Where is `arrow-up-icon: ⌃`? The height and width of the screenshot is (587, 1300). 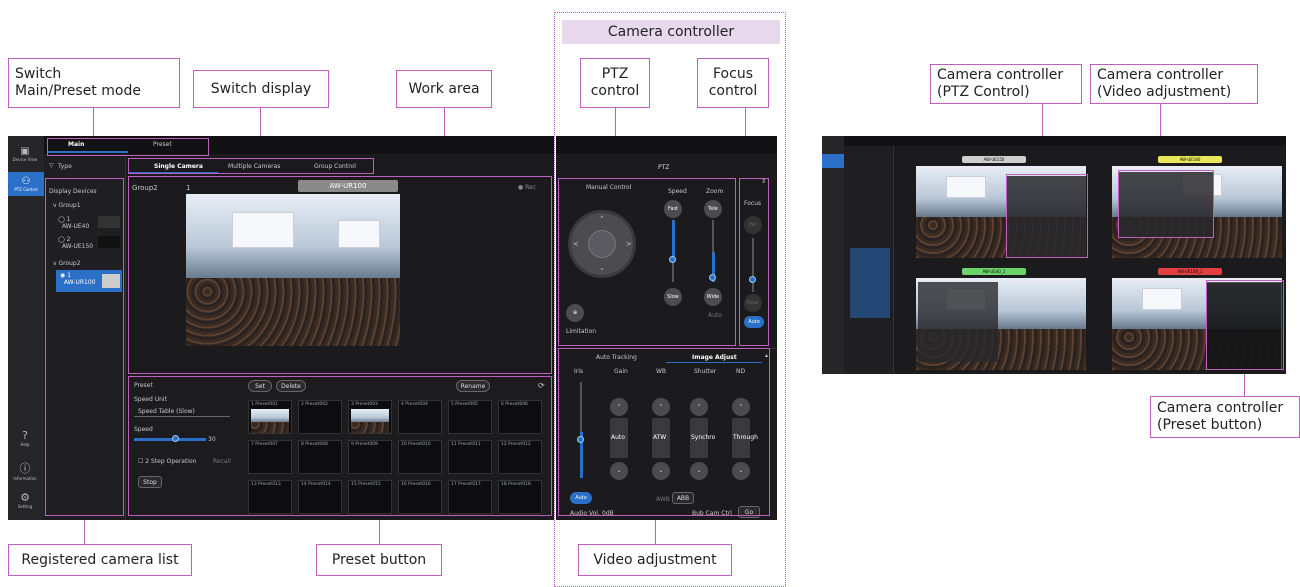 arrow-up-icon: ⌃ is located at coordinates (602, 219).